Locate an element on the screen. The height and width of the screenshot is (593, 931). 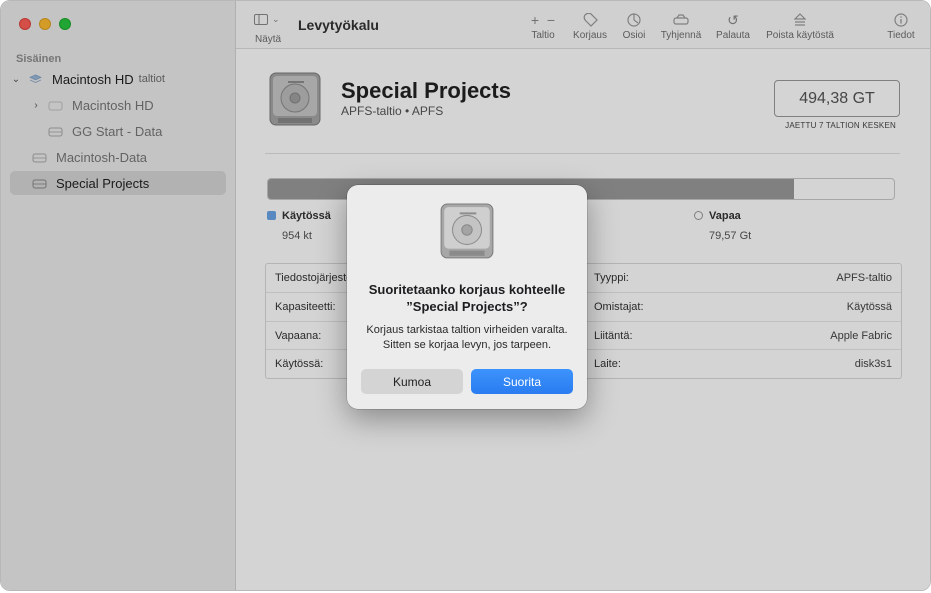
info-button: Tiedot is located at coordinates (901, 25).